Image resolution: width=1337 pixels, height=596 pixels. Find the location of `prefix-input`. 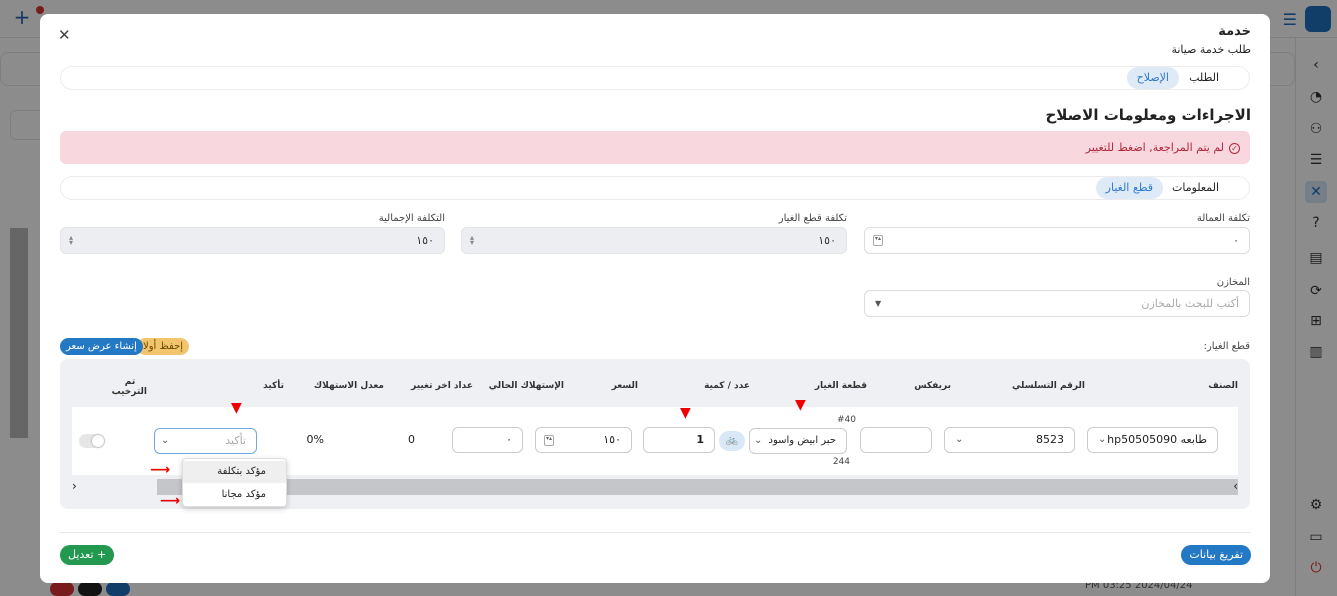

prefix-input is located at coordinates (896, 440).